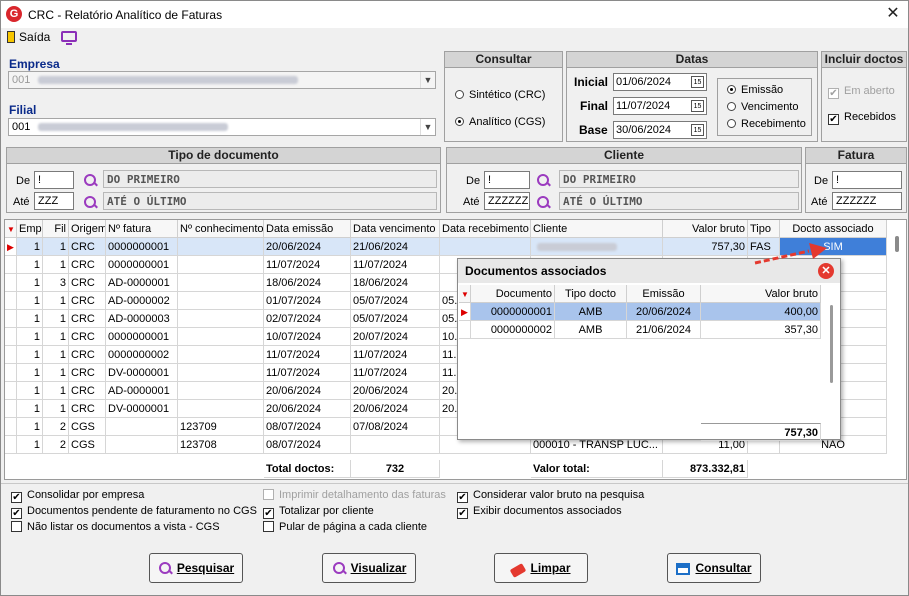  I want to click on popup-column-header: Documento, so click(513, 294).